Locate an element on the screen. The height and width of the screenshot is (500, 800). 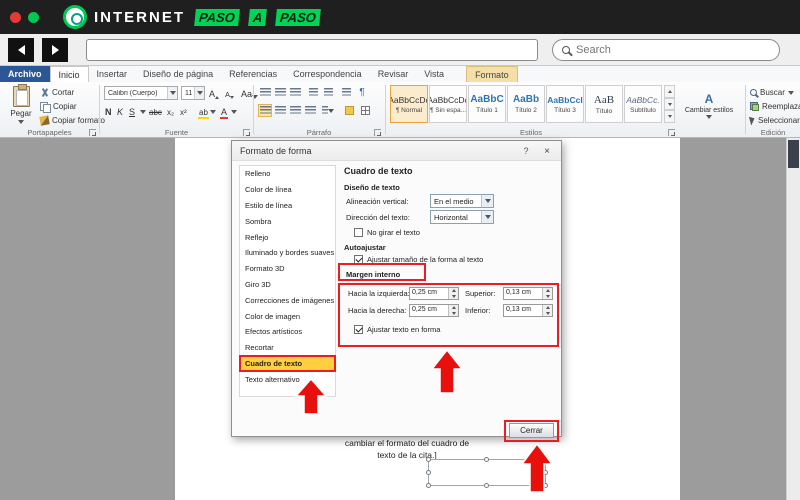
shading-button is located at coordinates (349, 110).